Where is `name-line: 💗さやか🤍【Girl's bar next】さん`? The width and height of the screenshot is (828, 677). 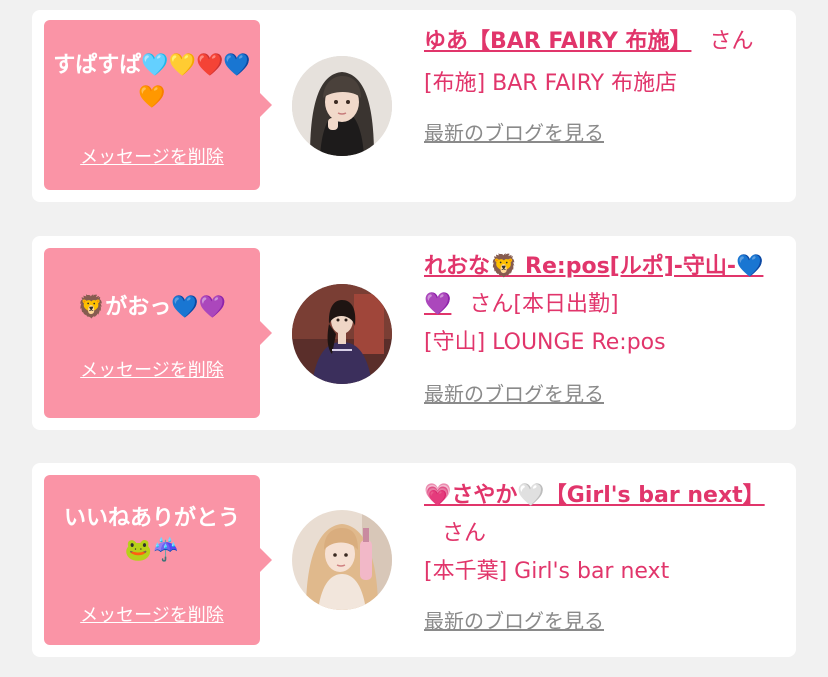 name-line: 💗さやか🤍【Girl's bar next】さん is located at coordinates (601, 515).